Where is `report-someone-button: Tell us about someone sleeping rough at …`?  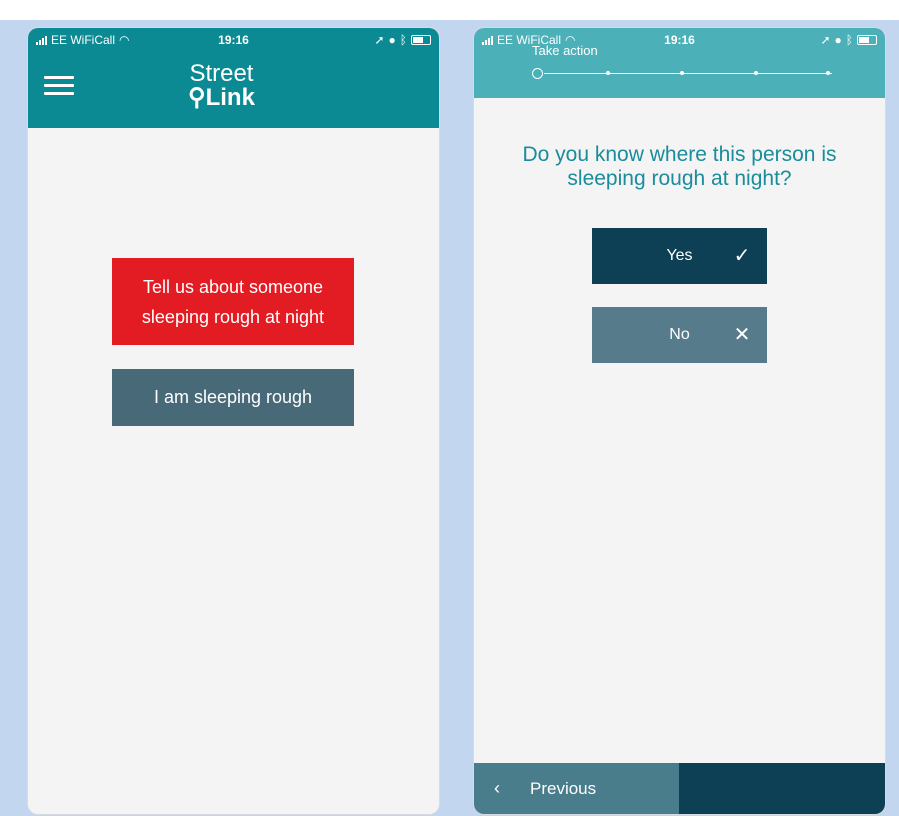 report-someone-button: Tell us about someone sleeping rough at … is located at coordinates (233, 301).